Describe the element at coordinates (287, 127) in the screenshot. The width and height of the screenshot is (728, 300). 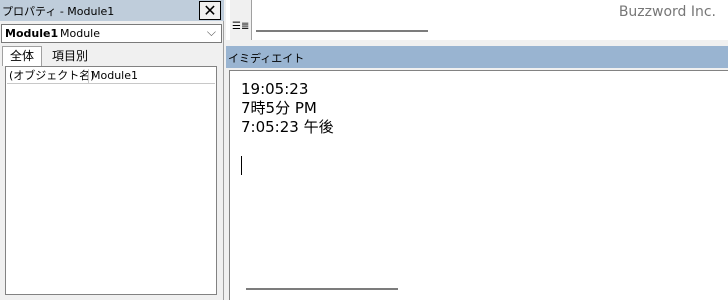
I see `output-line: 7:05:23 午後` at that location.